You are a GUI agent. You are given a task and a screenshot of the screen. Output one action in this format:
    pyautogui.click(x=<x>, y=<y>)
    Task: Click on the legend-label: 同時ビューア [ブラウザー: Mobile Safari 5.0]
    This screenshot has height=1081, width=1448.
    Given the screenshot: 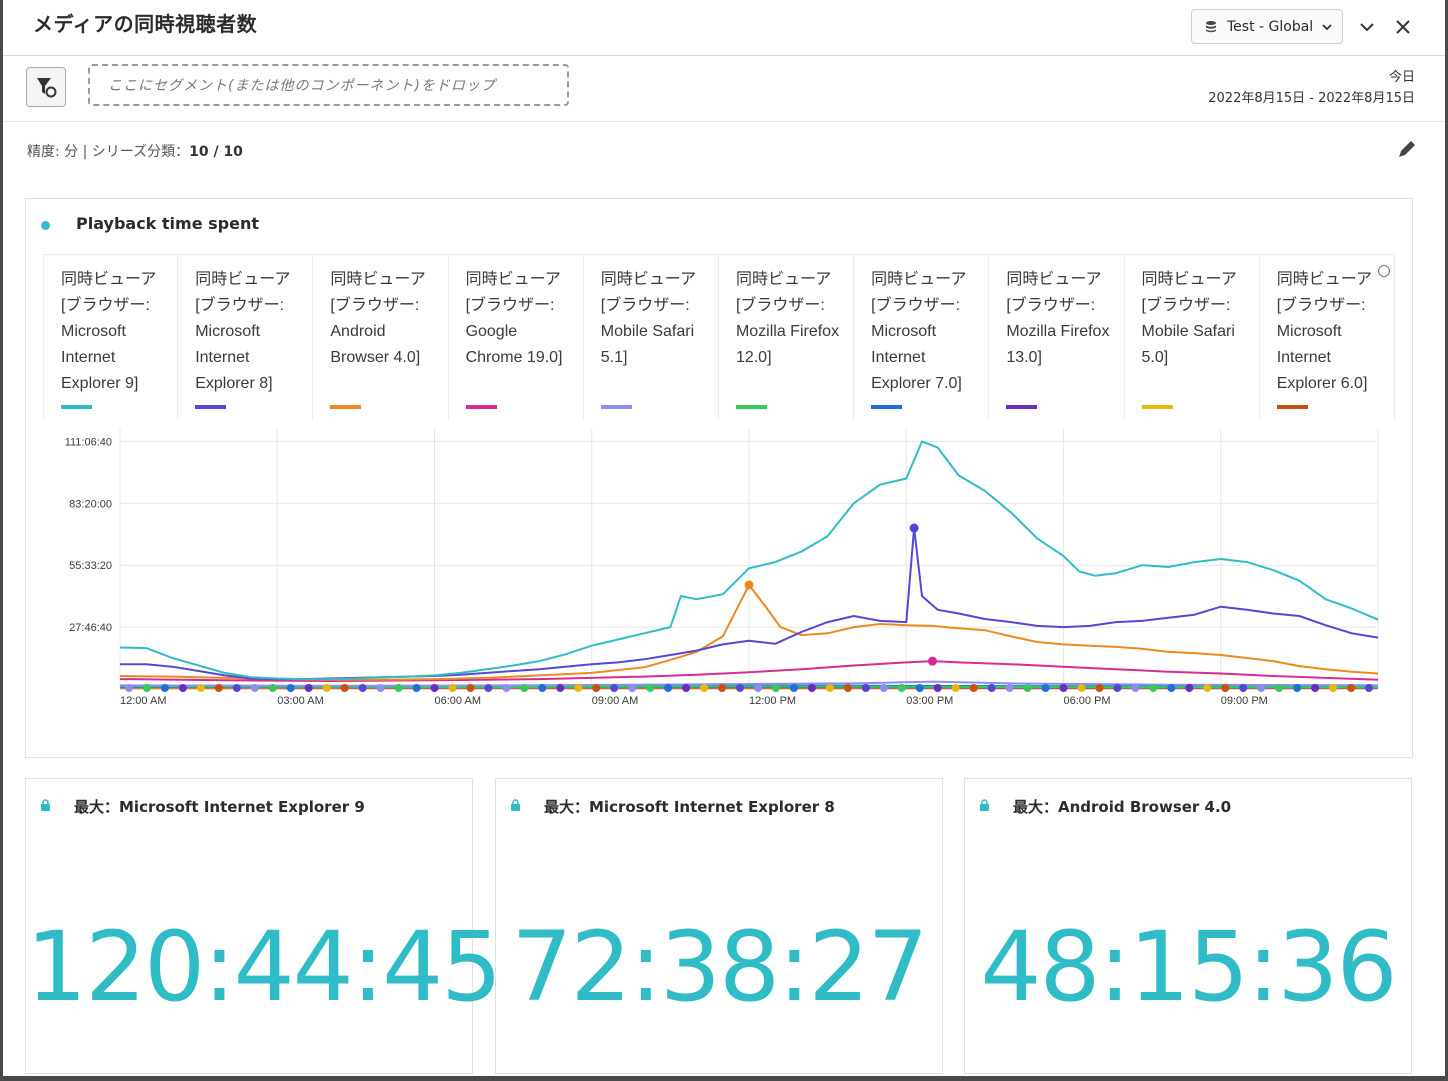 What is the action you would take?
    pyautogui.click(x=1189, y=318)
    